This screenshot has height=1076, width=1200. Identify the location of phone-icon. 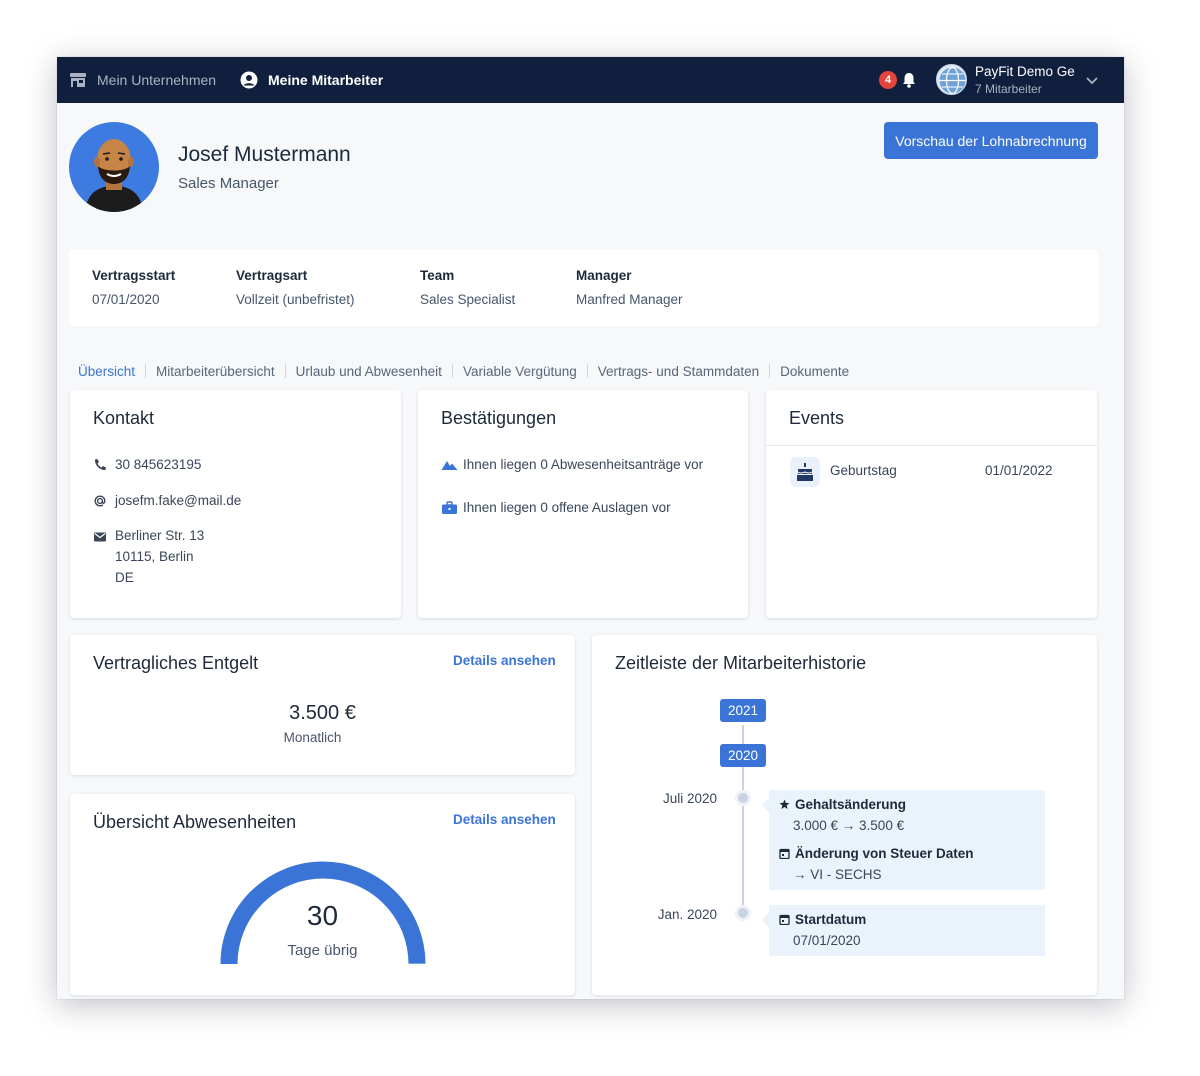
(100, 465).